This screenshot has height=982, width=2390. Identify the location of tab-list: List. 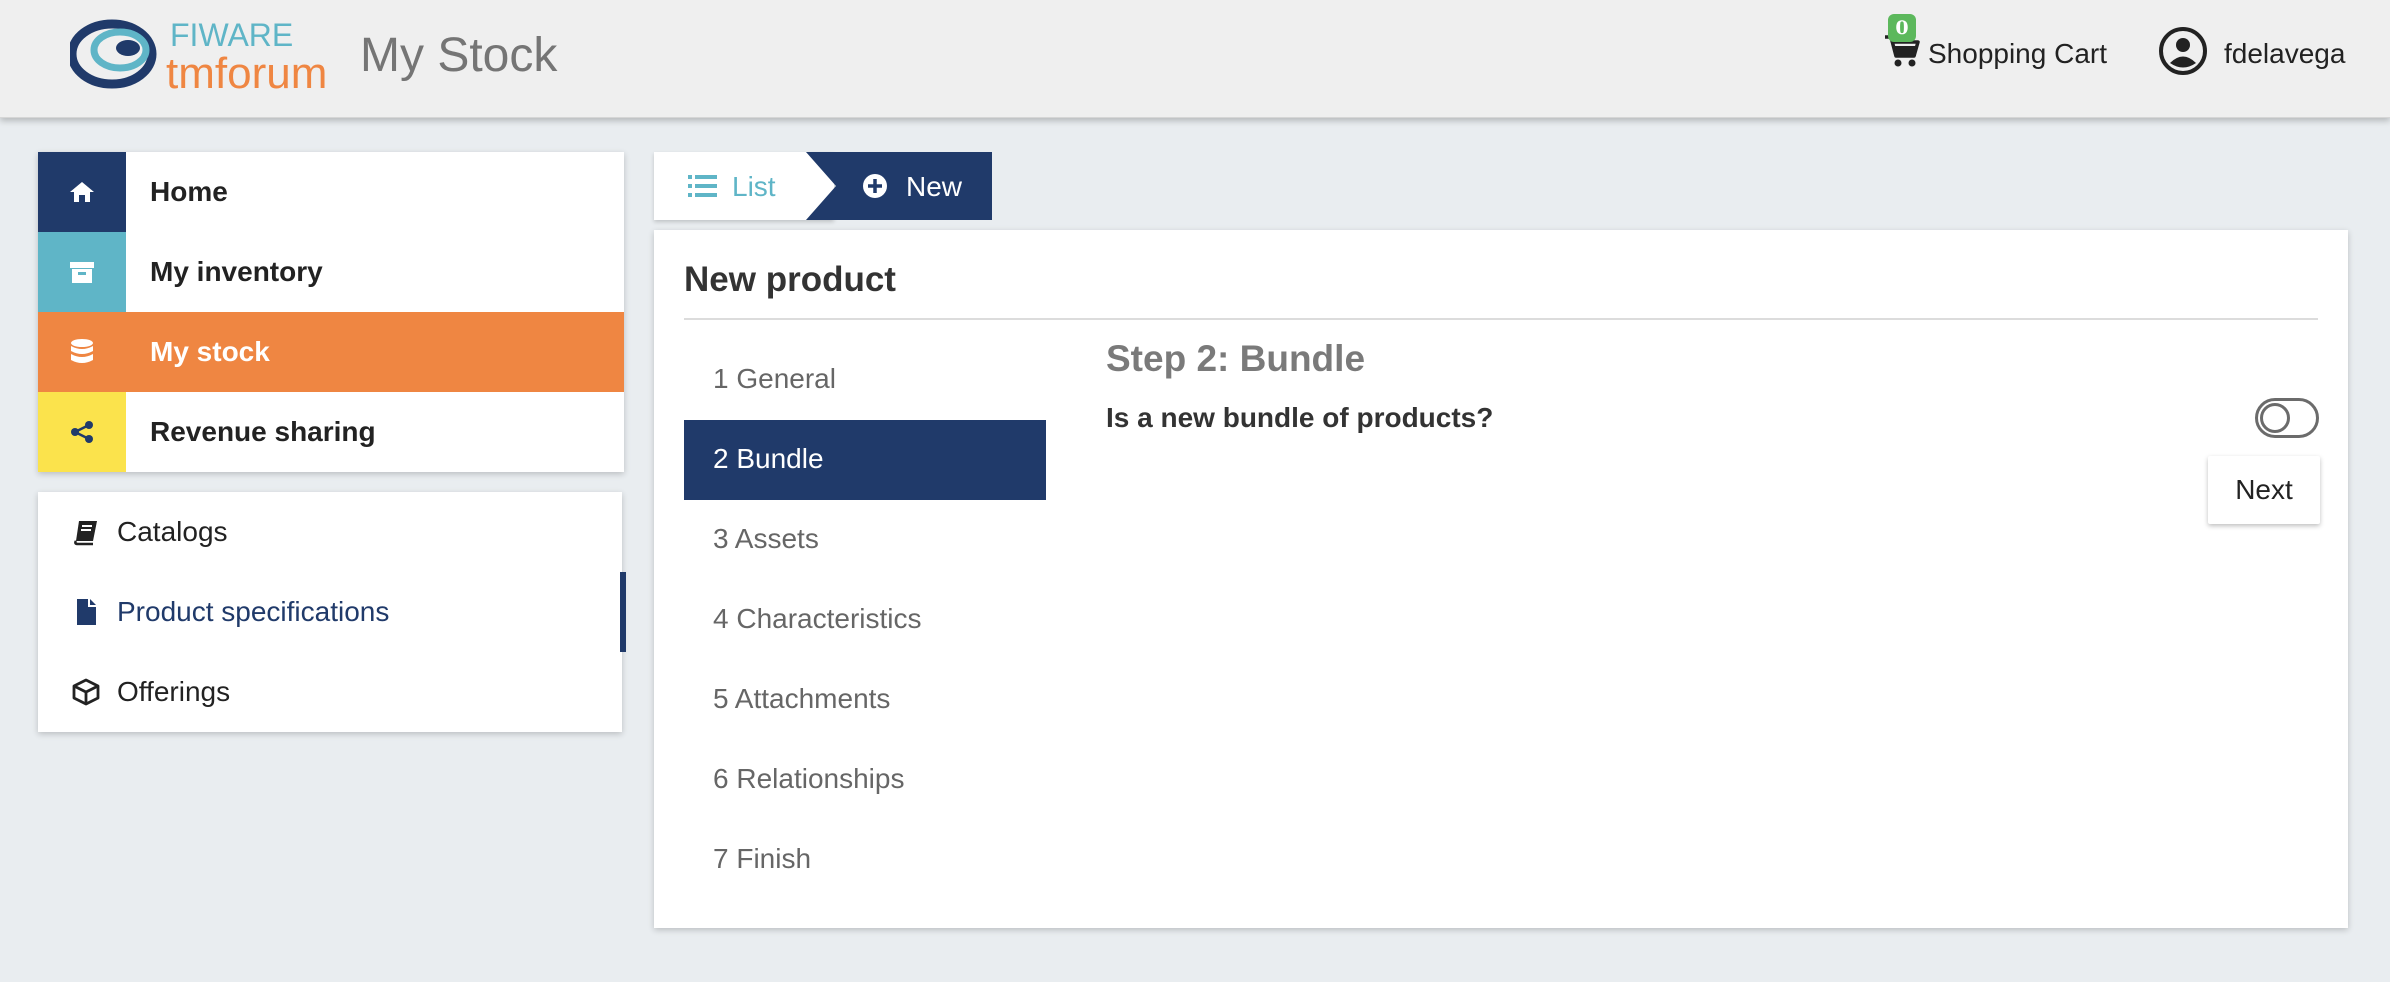
(744, 186).